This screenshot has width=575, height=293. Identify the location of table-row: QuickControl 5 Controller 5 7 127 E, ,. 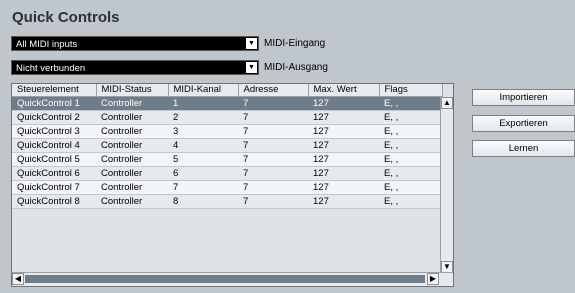
(227, 159).